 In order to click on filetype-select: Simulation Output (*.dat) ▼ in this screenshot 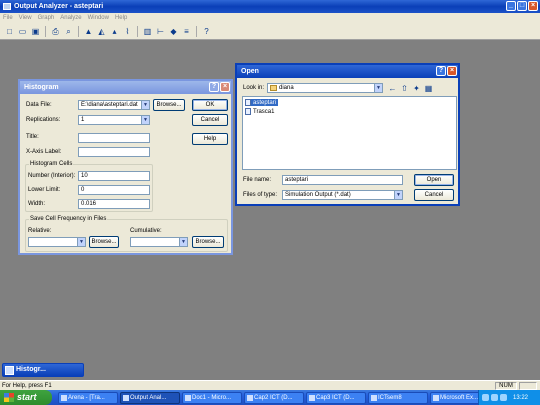, I will do `click(342, 195)`.